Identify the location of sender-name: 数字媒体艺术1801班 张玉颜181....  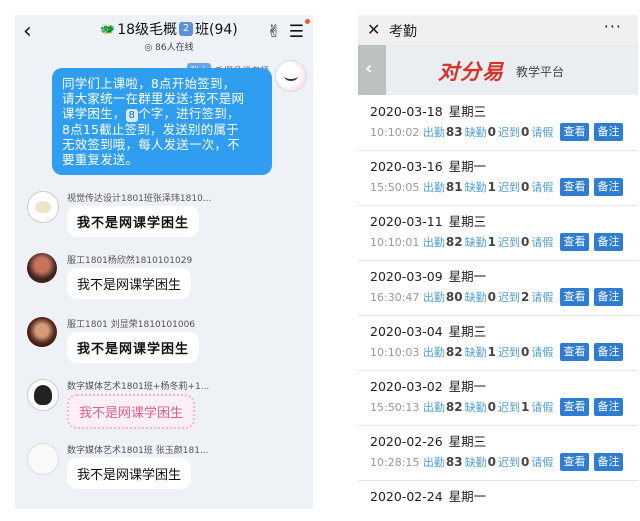
(138, 451).